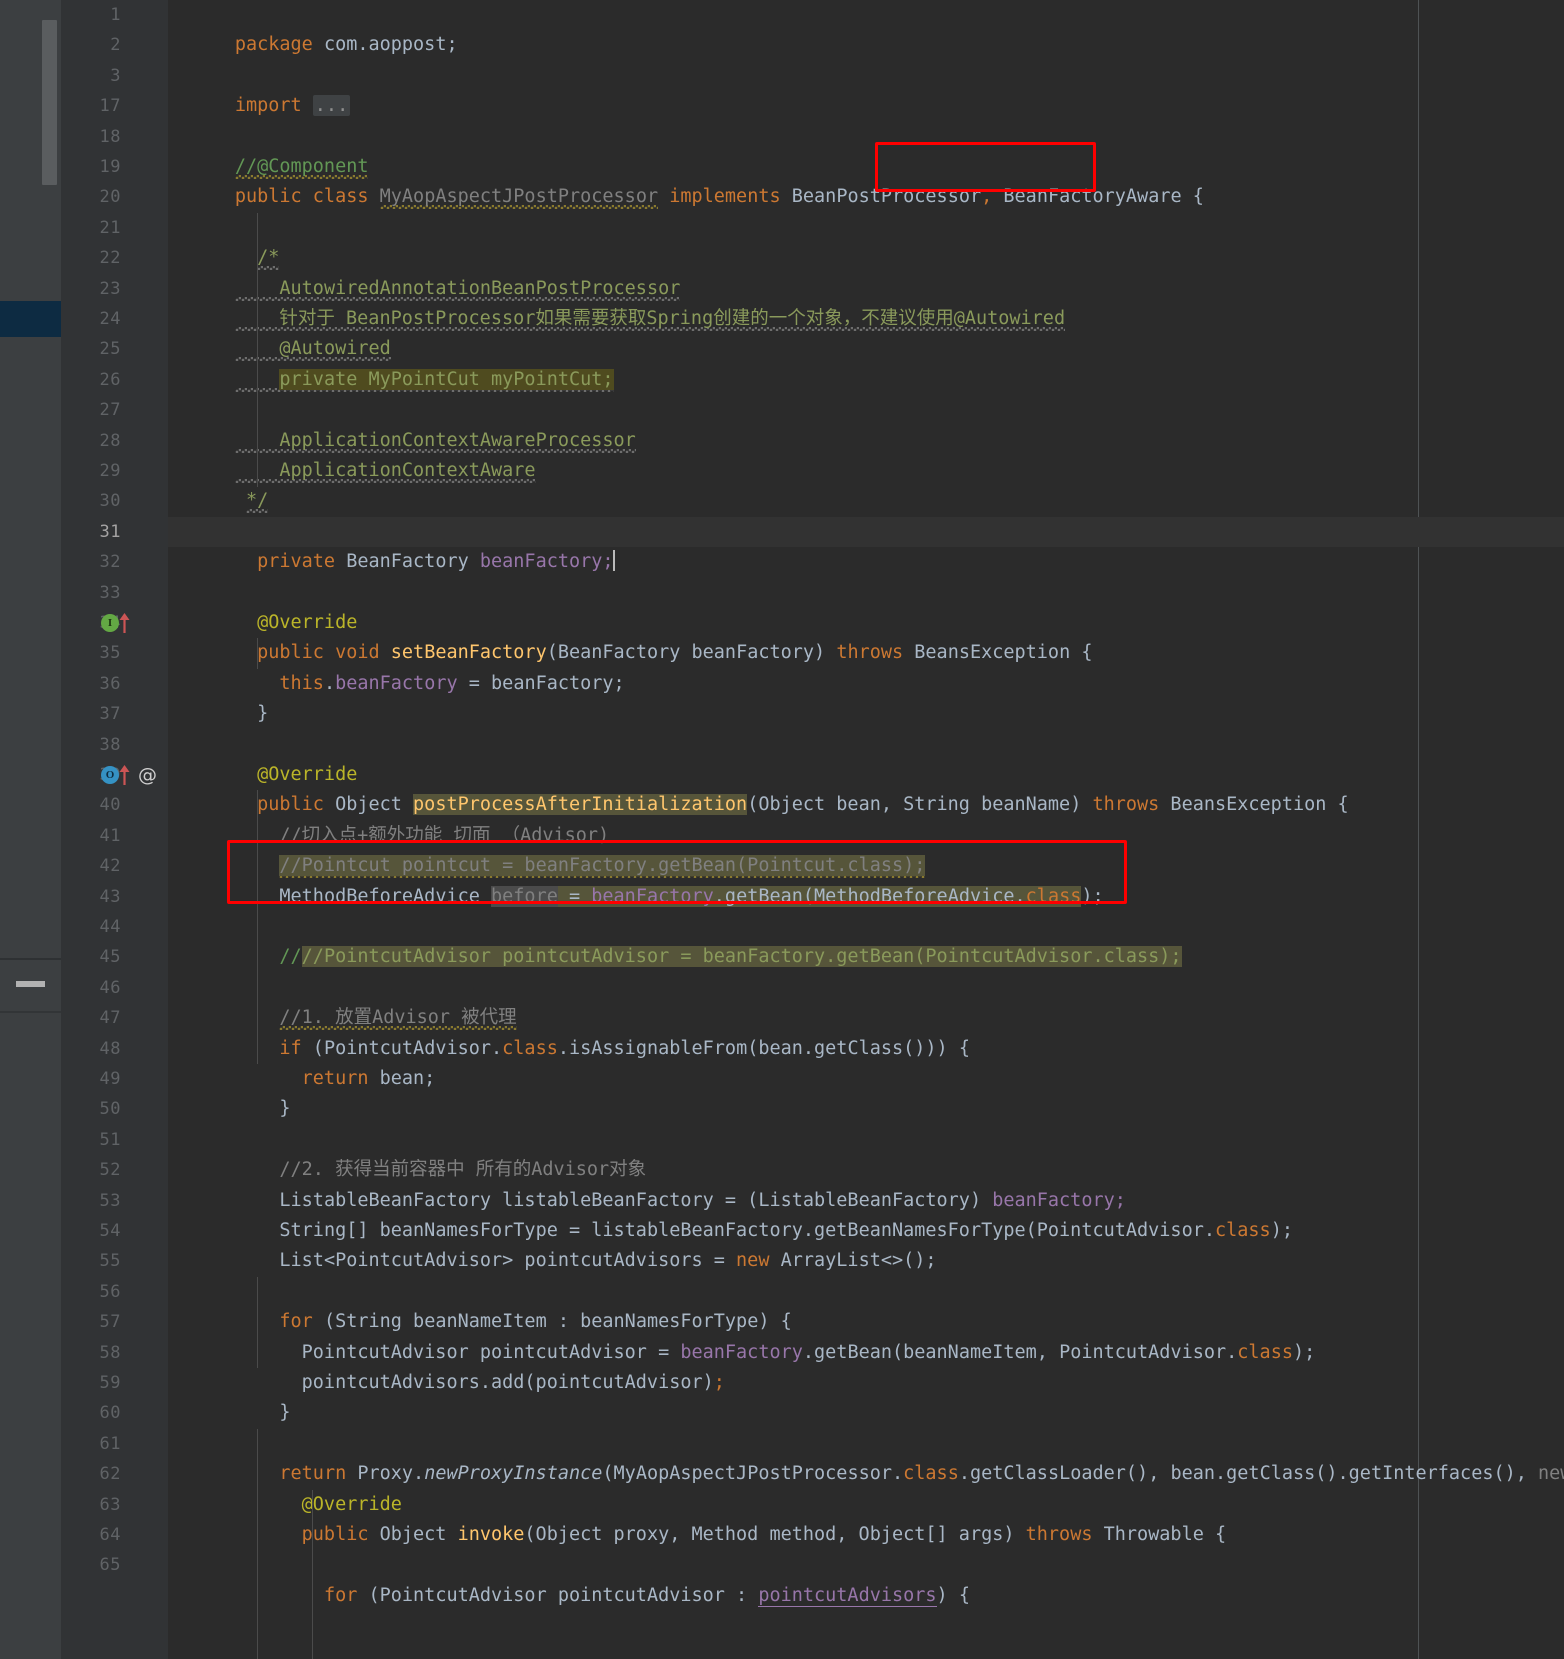 This screenshot has width=1564, height=1659. What do you see at coordinates (114, 441) in the screenshot?
I see `gutter-line-number: 28` at bounding box center [114, 441].